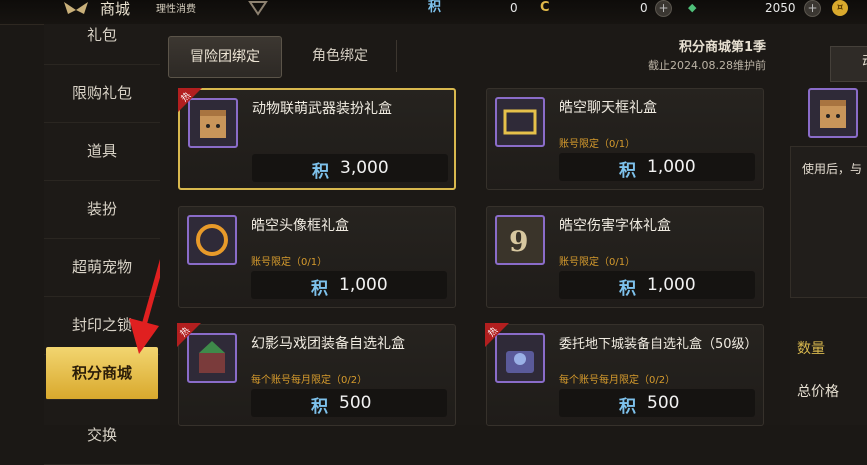  What do you see at coordinates (300, 226) in the screenshot?
I see `product-name: 皓空头像框礼盒` at bounding box center [300, 226].